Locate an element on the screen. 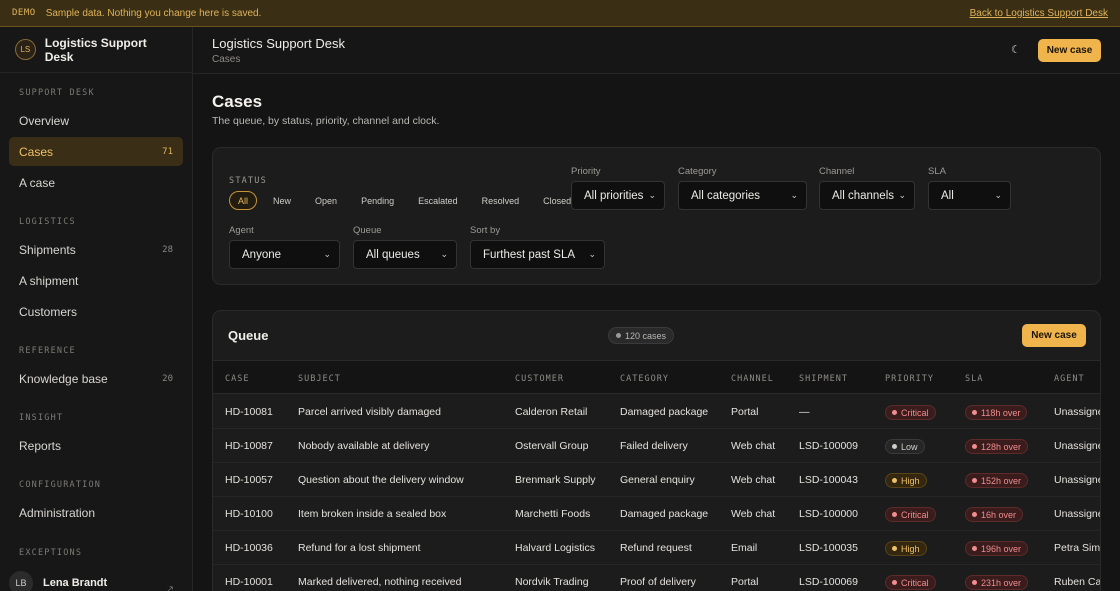 This screenshot has height=591, width=1120. channel-value: All channels is located at coordinates (863, 195).